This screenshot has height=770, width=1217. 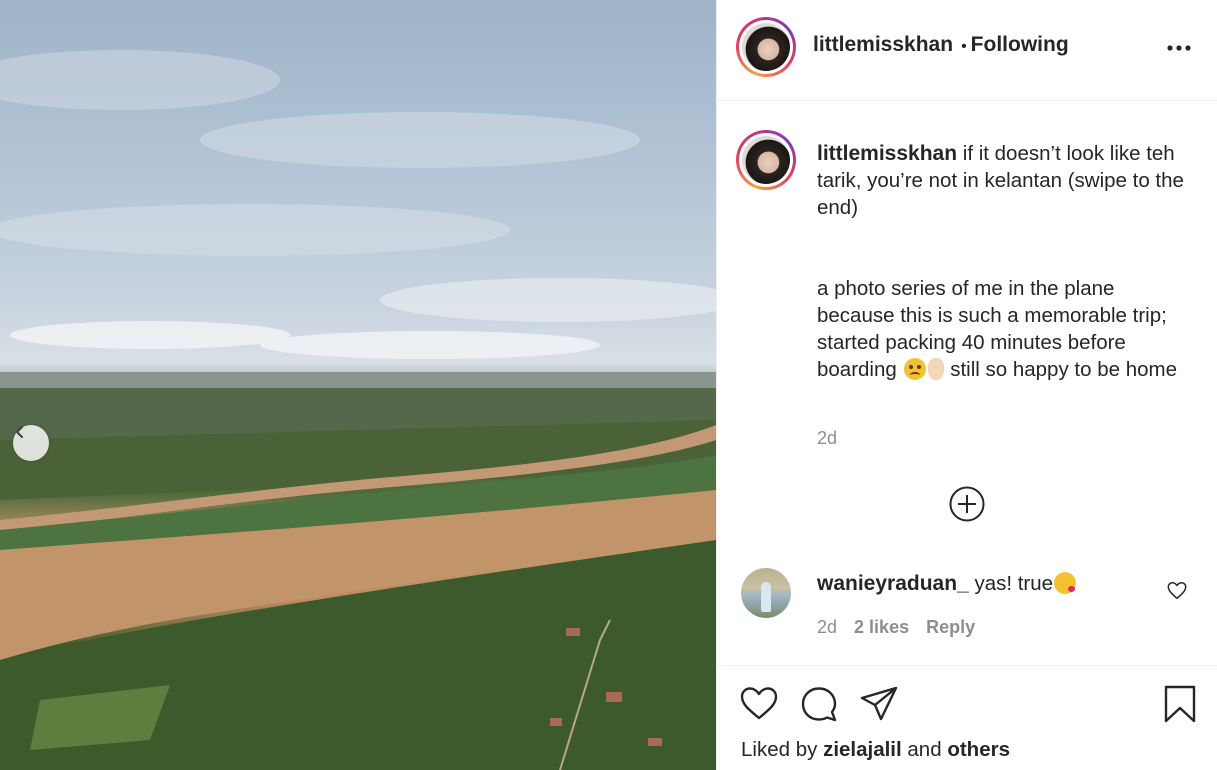 What do you see at coordinates (766, 160) in the screenshot?
I see `caption-author-avatar` at bounding box center [766, 160].